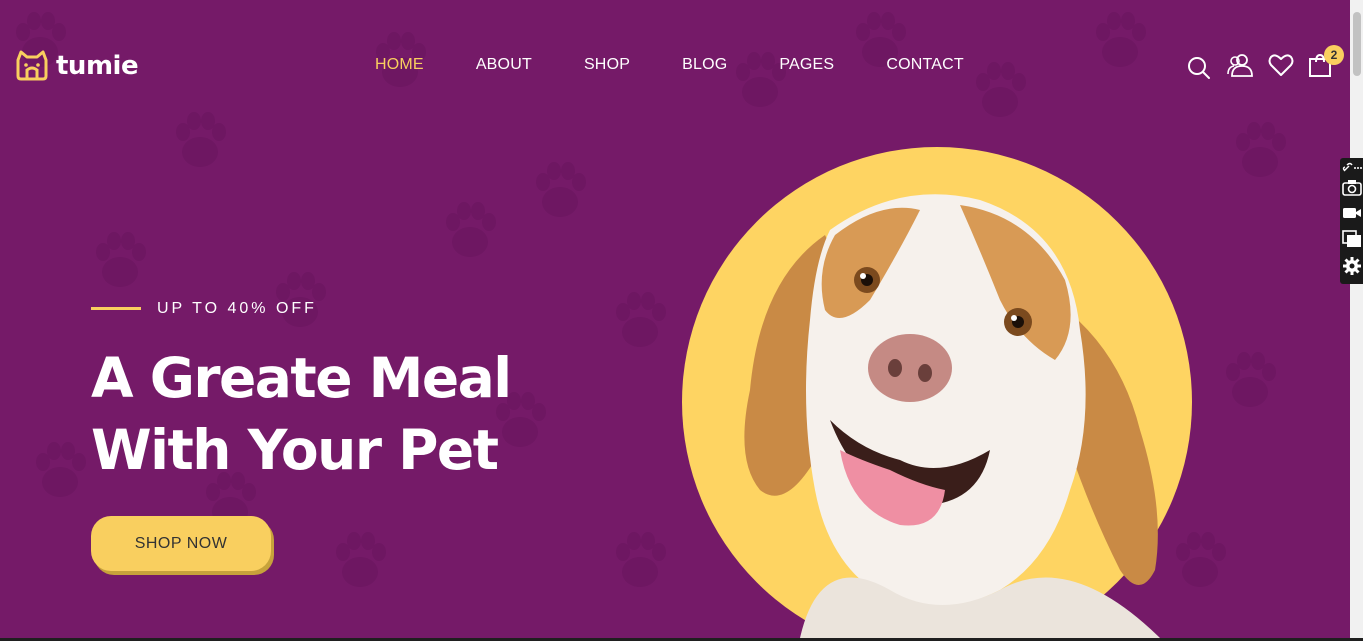 This screenshot has width=1363, height=641. I want to click on search-icon, so click(1199, 68).